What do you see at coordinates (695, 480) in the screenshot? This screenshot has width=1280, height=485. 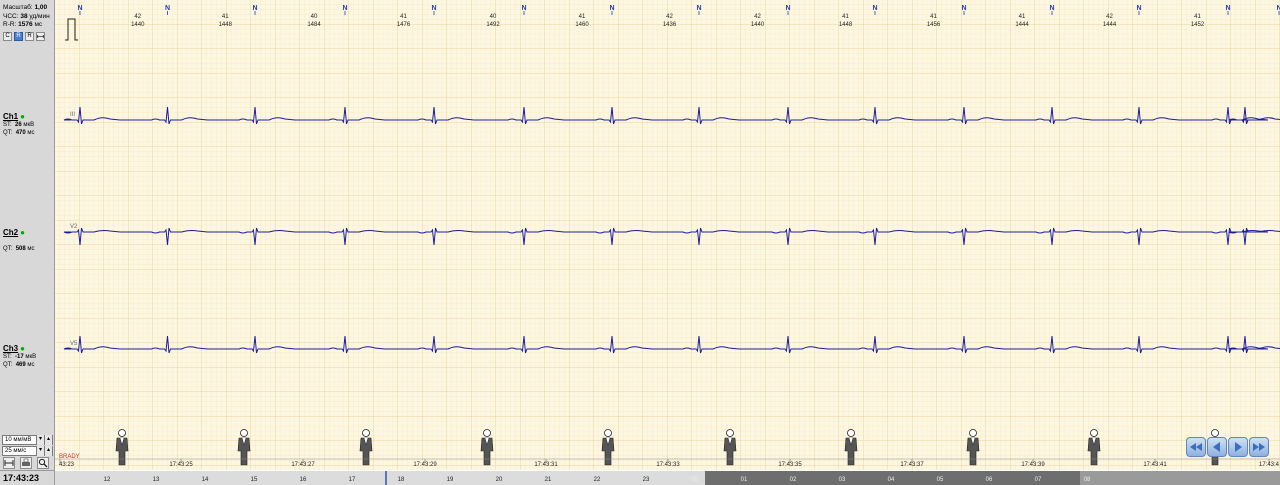 I see `overview-hour-label: 00` at bounding box center [695, 480].